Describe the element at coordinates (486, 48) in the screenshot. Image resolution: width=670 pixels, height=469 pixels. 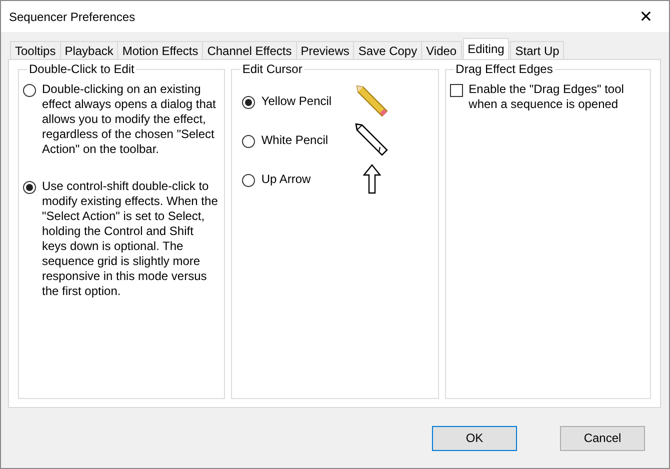
I see `tab: Editing` at that location.